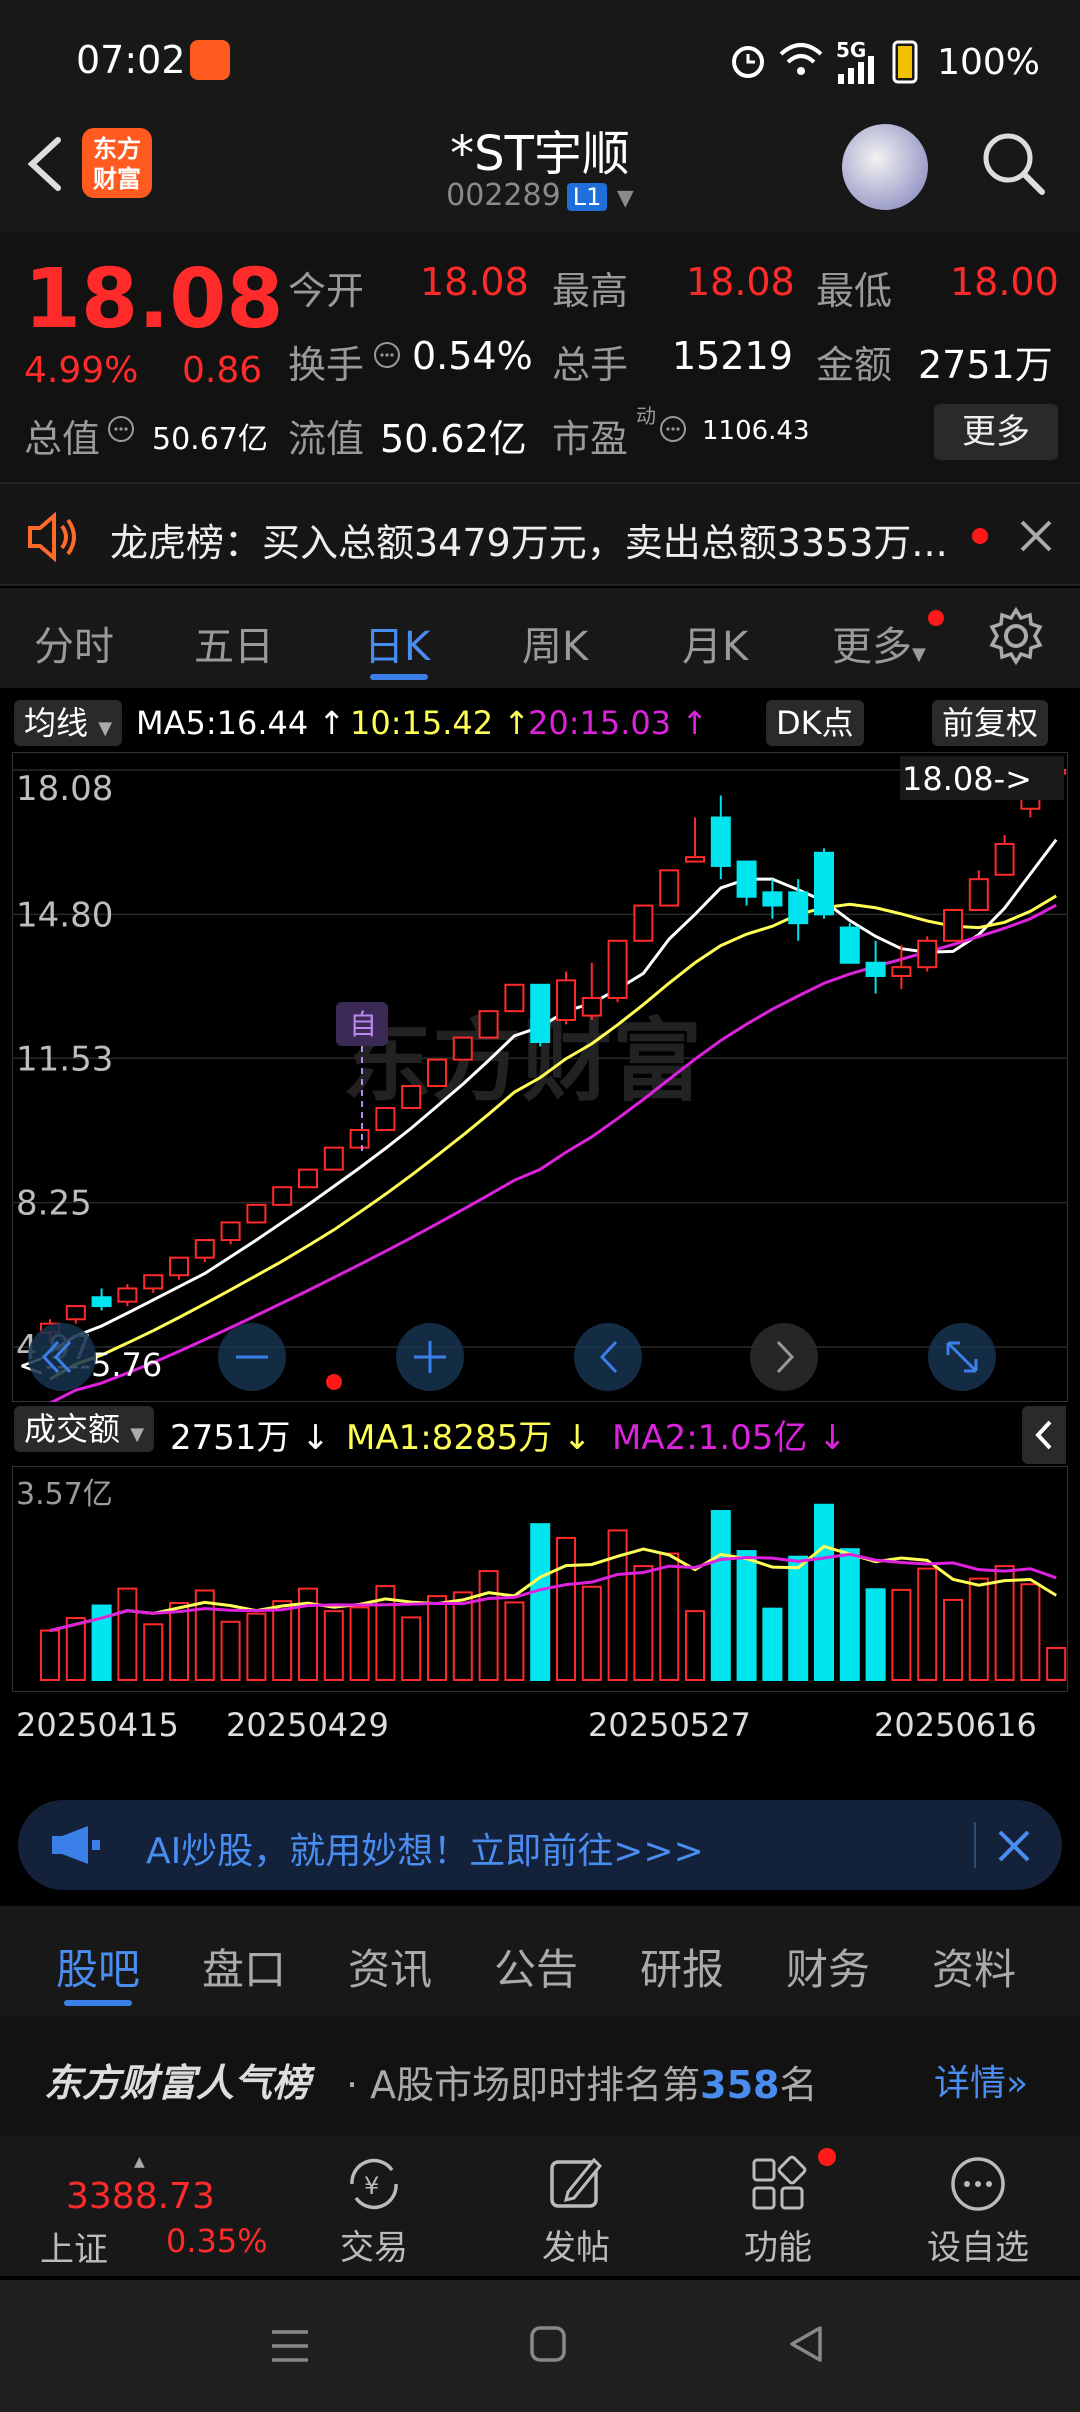 Image resolution: width=1080 pixels, height=2412 pixels. Describe the element at coordinates (62, 1357) in the screenshot. I see `scroll-left-fast-button` at that location.